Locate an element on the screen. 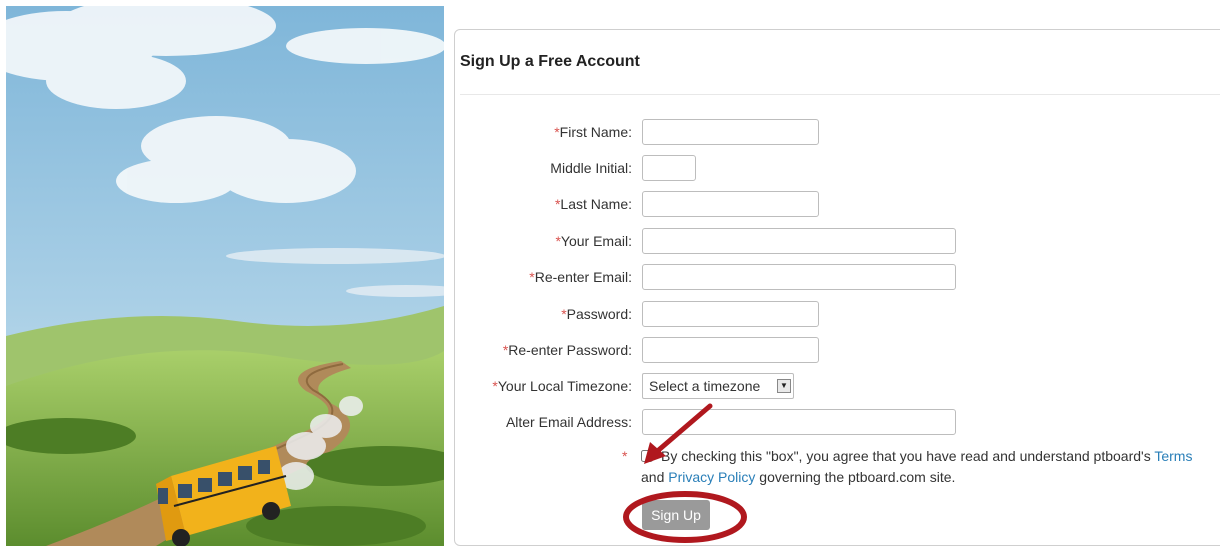 Image resolution: width=1220 pixels, height=546 pixels. timezone-label-wrap: *Your Local Timezone: is located at coordinates (543, 386).